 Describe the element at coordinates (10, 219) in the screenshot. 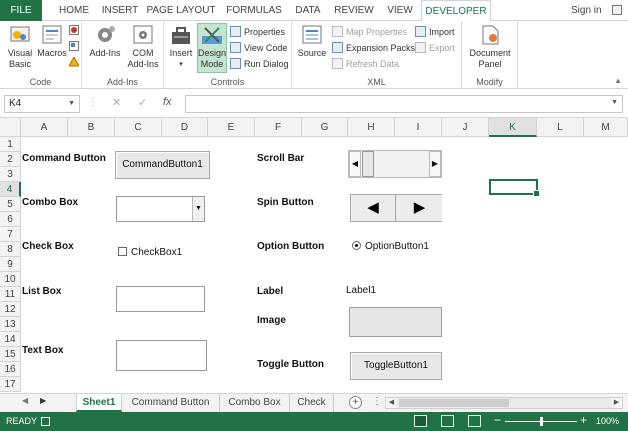

I see `row-header-6: 6` at that location.